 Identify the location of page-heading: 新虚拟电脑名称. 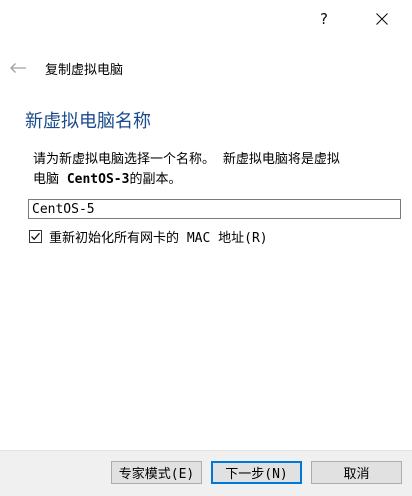
(88, 121).